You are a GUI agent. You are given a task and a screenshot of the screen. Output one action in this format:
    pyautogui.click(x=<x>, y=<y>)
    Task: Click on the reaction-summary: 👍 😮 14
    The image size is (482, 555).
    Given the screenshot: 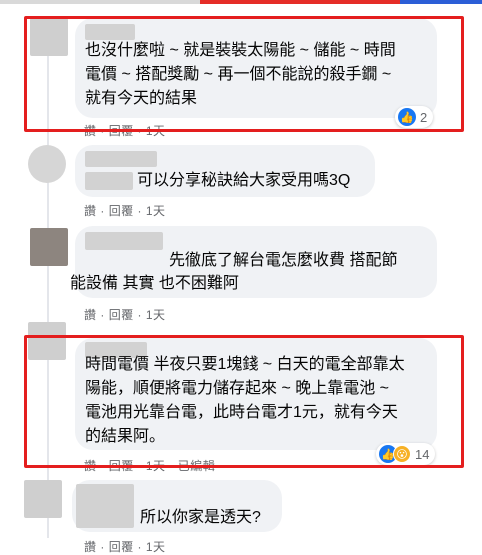 What is the action you would take?
    pyautogui.click(x=406, y=454)
    